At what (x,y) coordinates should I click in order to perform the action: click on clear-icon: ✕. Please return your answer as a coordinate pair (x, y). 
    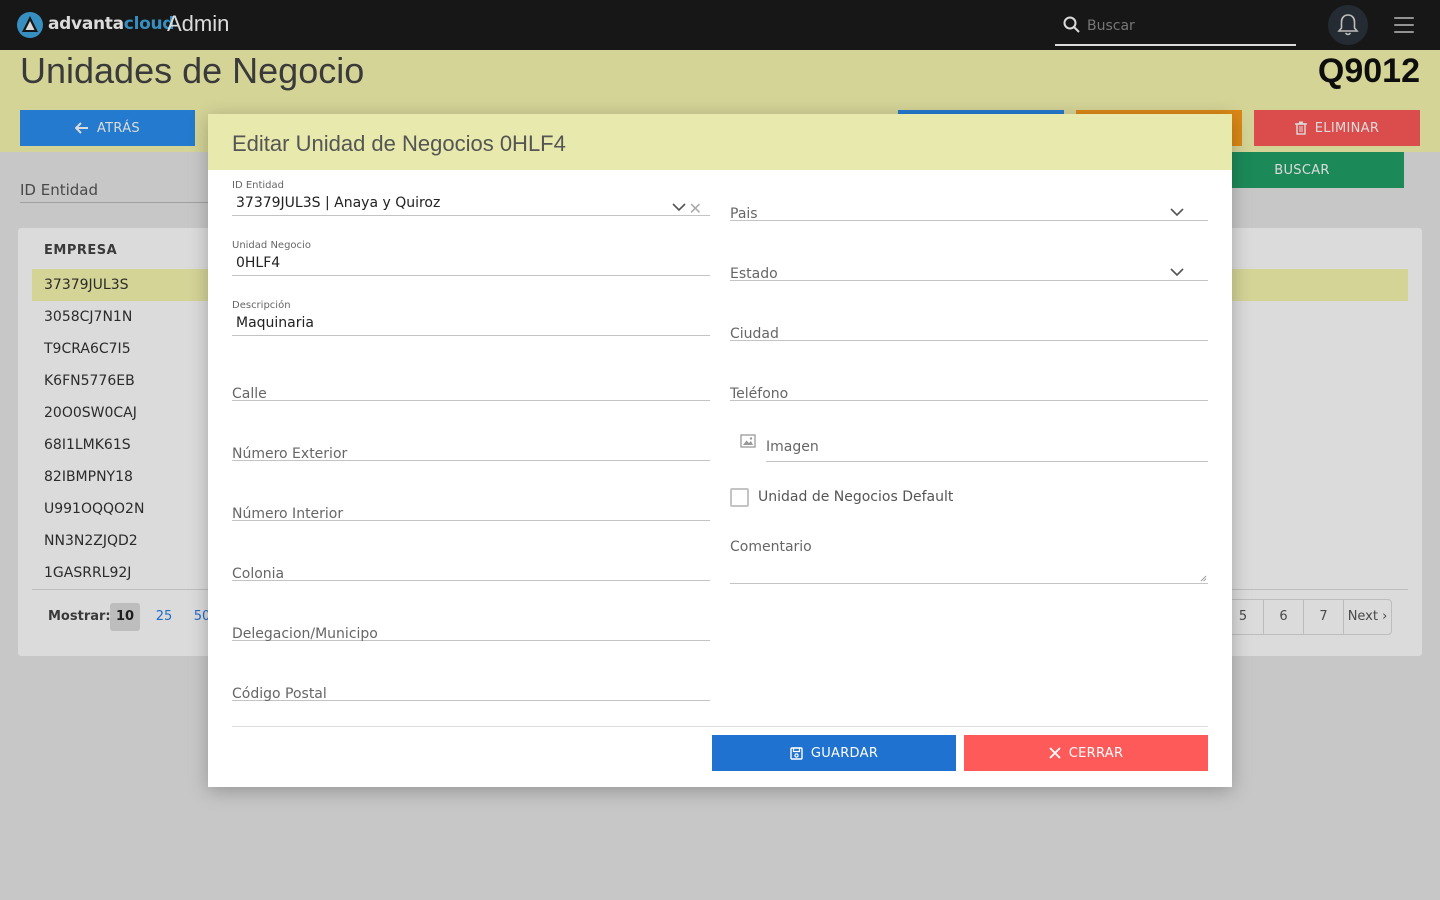
    Looking at the image, I should click on (695, 209).